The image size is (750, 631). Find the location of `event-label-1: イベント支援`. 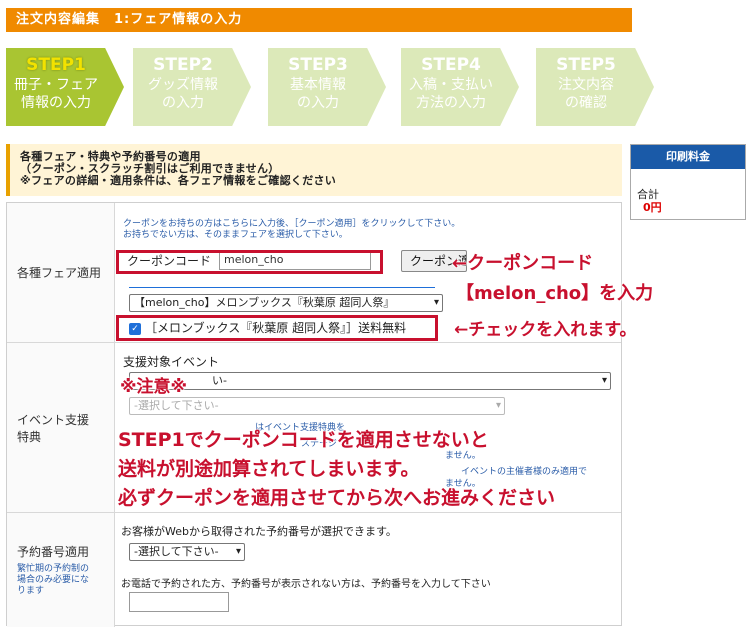

event-label-1: イベント支援 is located at coordinates (53, 419).